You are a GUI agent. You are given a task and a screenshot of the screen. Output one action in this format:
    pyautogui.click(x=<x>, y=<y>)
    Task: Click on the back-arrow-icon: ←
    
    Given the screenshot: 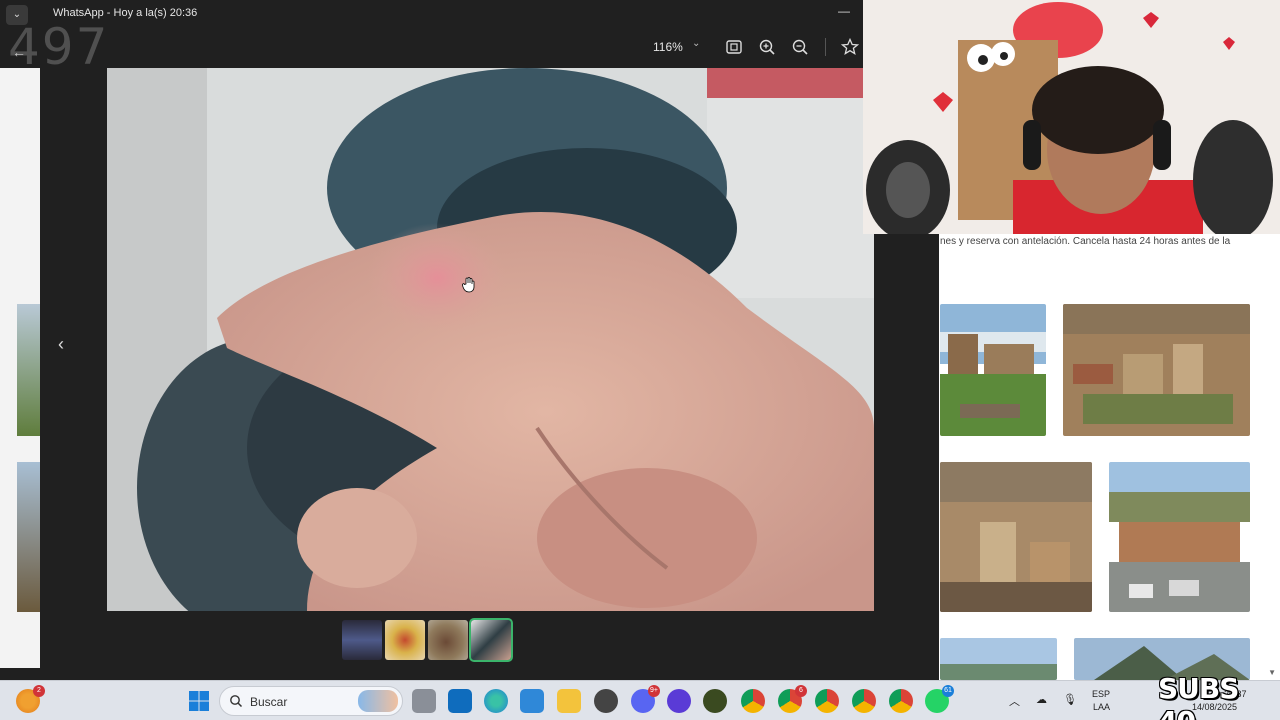 What is the action you would take?
    pyautogui.click(x=19, y=52)
    